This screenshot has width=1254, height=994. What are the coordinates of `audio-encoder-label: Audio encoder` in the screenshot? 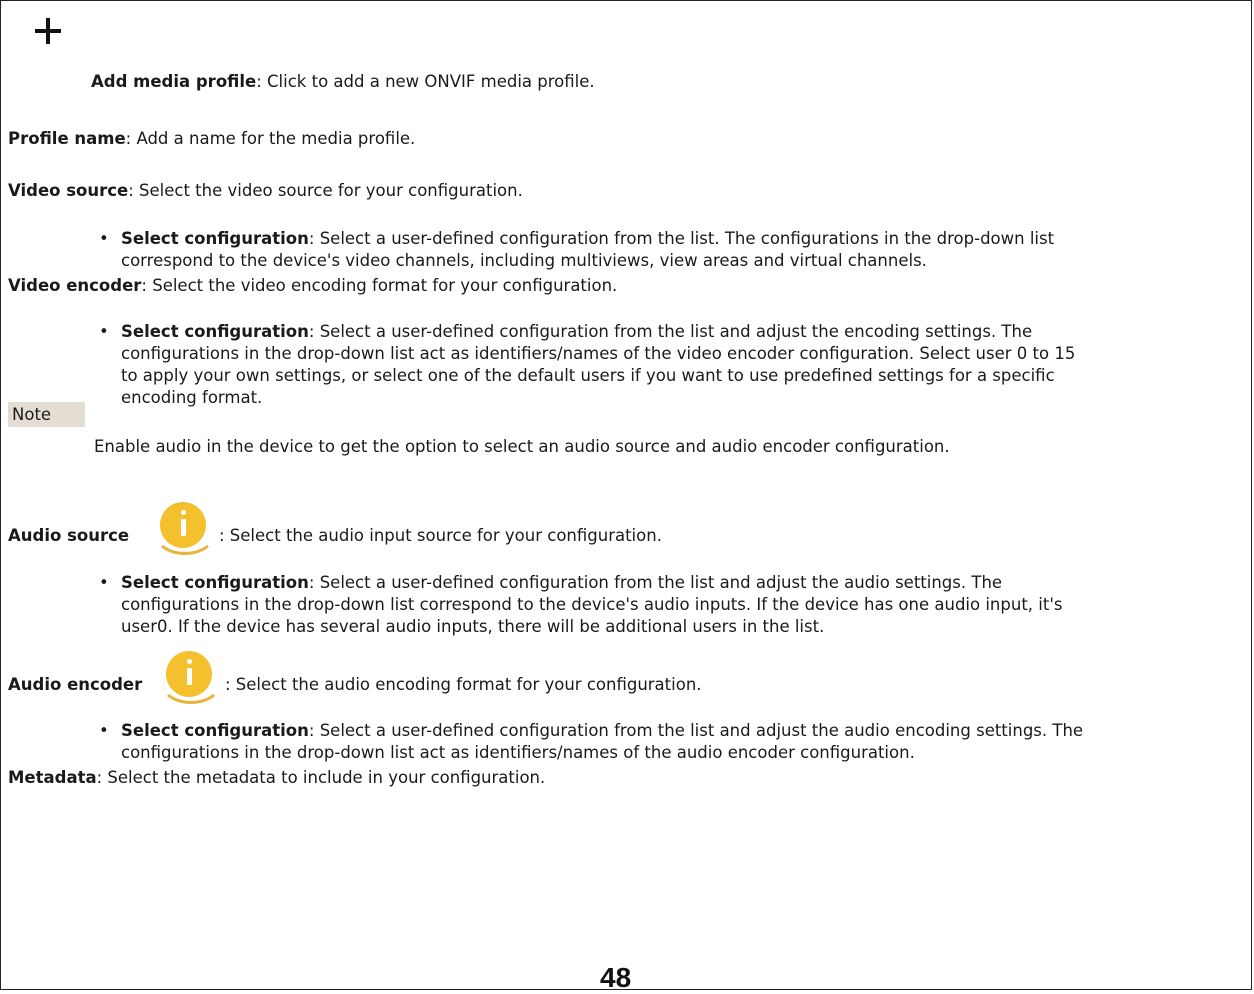 It's located at (75, 684).